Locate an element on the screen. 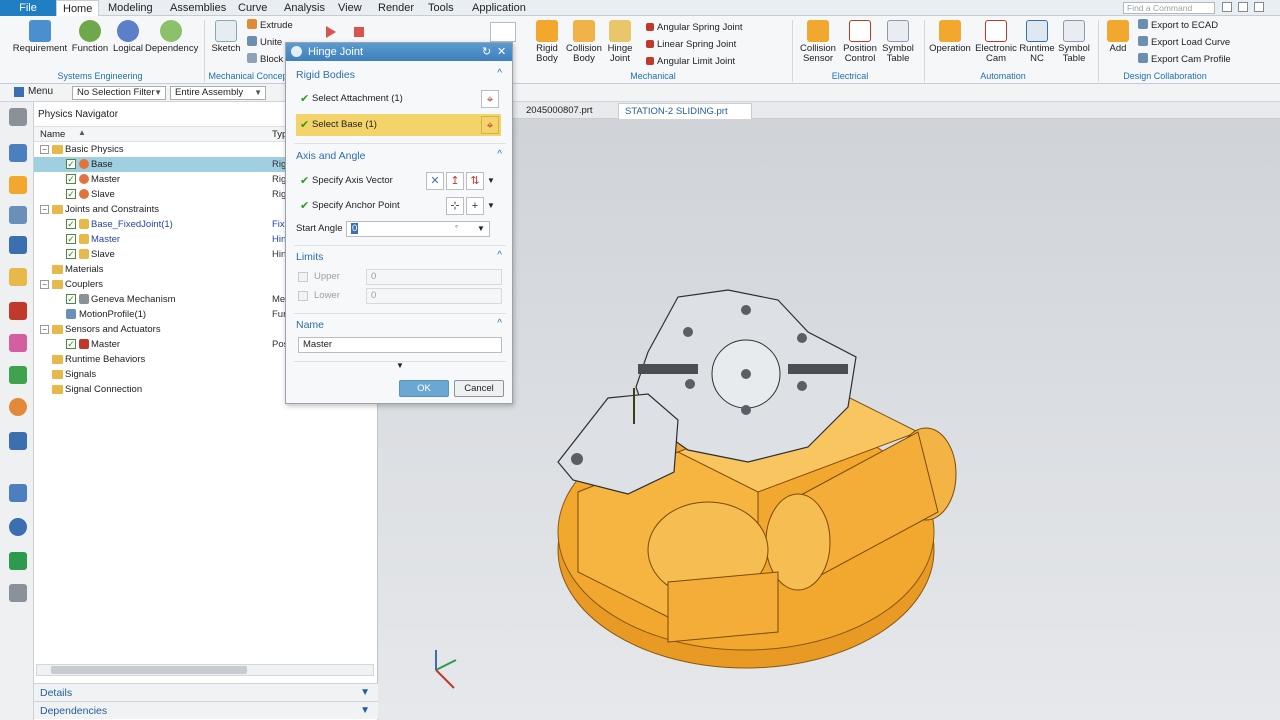 This screenshot has width=1280, height=720. column-name: Name is located at coordinates (52, 134).